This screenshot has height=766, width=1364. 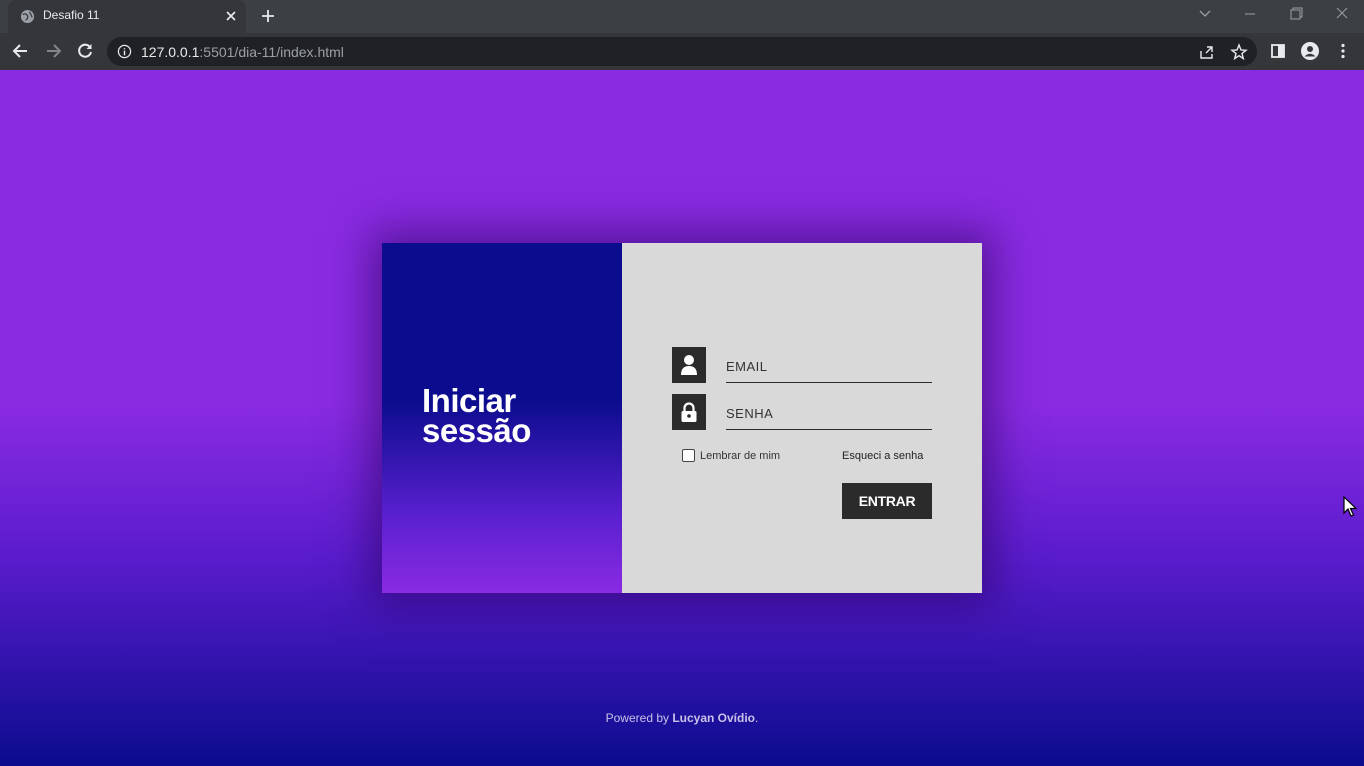 What do you see at coordinates (127, 16) in the screenshot?
I see `browser-tab: Desafio 11` at bounding box center [127, 16].